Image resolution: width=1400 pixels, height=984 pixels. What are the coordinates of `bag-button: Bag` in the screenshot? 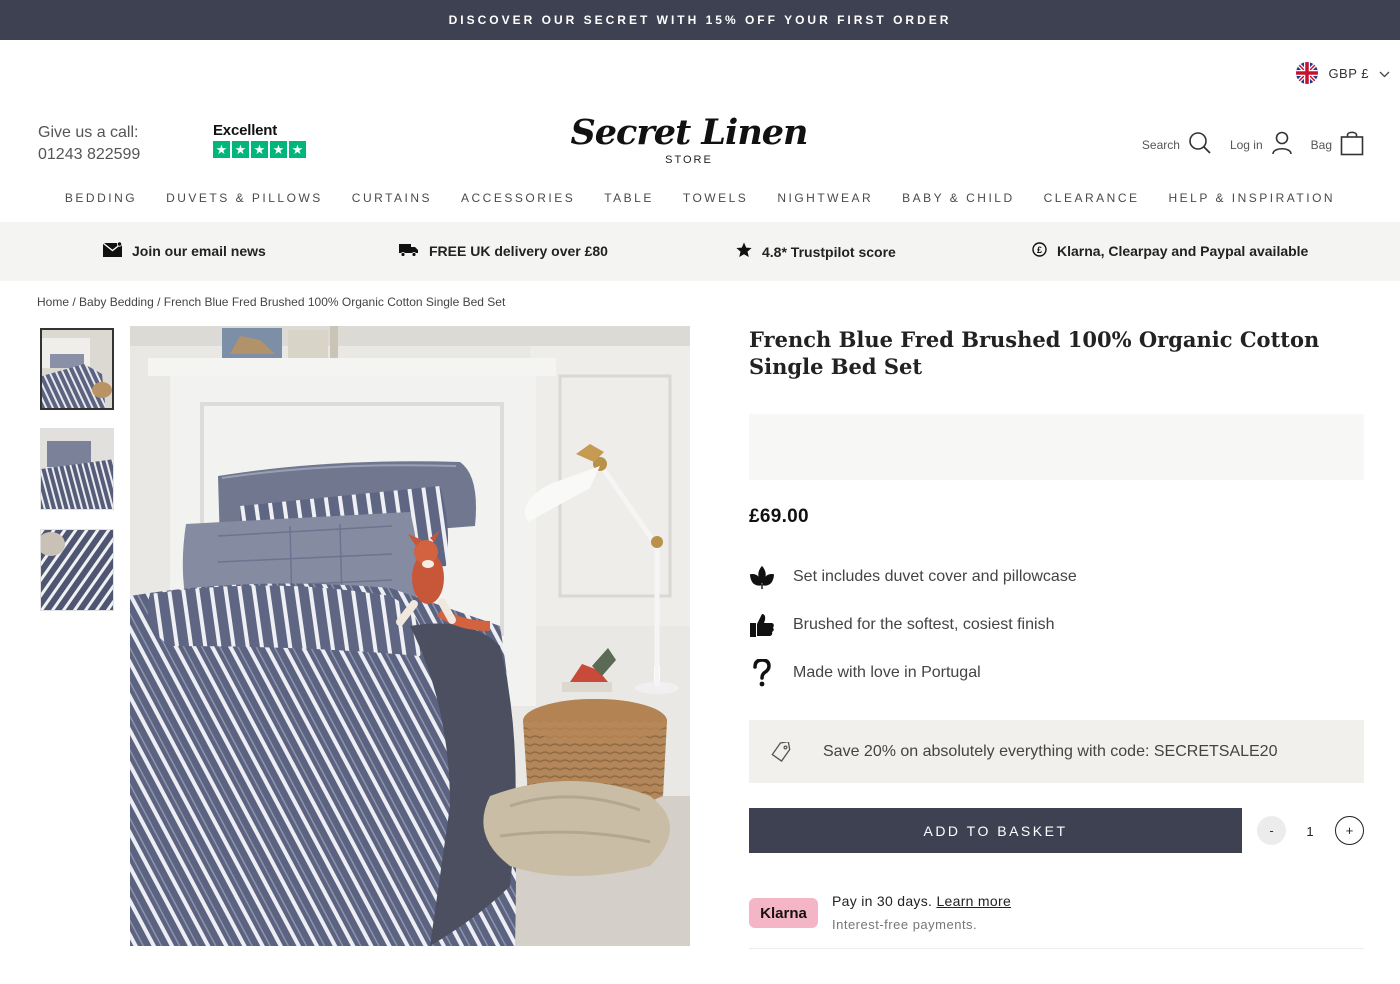 It's located at (1337, 144).